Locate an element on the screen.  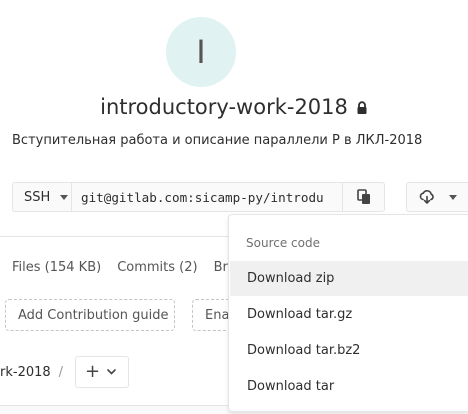
project-avatar: I is located at coordinates (201, 52).